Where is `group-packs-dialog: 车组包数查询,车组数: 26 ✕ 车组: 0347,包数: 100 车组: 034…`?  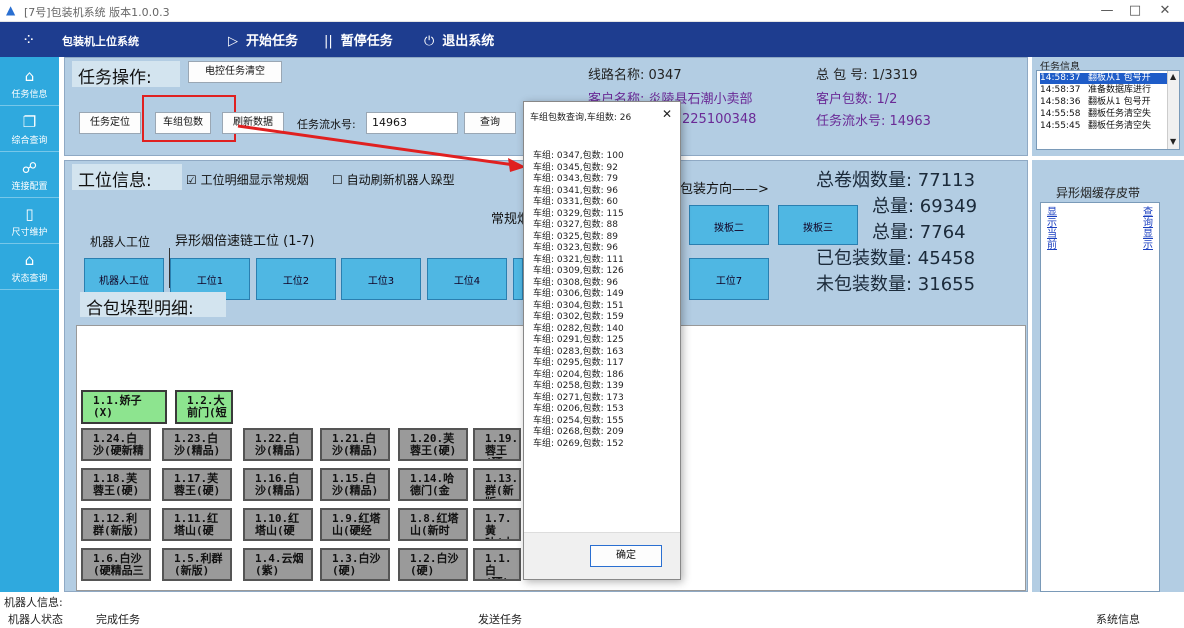 group-packs-dialog: 车组包数查询,车组数: 26 ✕ 车组: 0347,包数: 100 车组: 034… is located at coordinates (602, 340).